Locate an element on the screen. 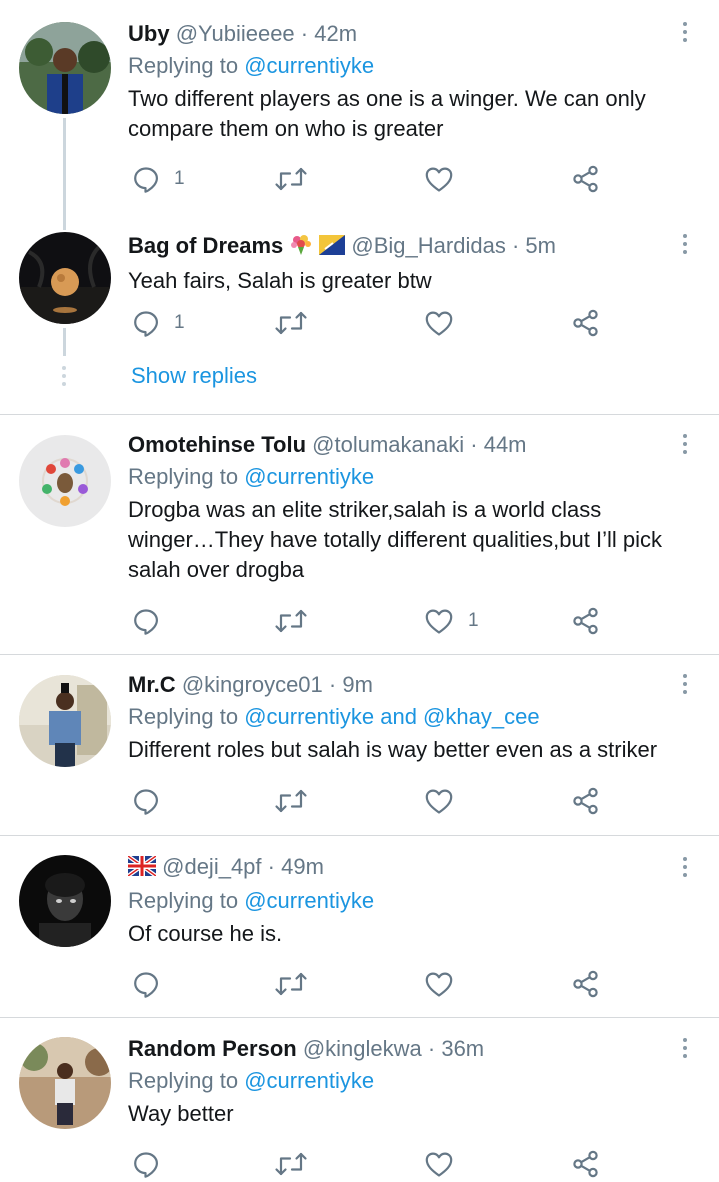 The width and height of the screenshot is (719, 1182). user-handle: @kinglekwa is located at coordinates (362, 1048).